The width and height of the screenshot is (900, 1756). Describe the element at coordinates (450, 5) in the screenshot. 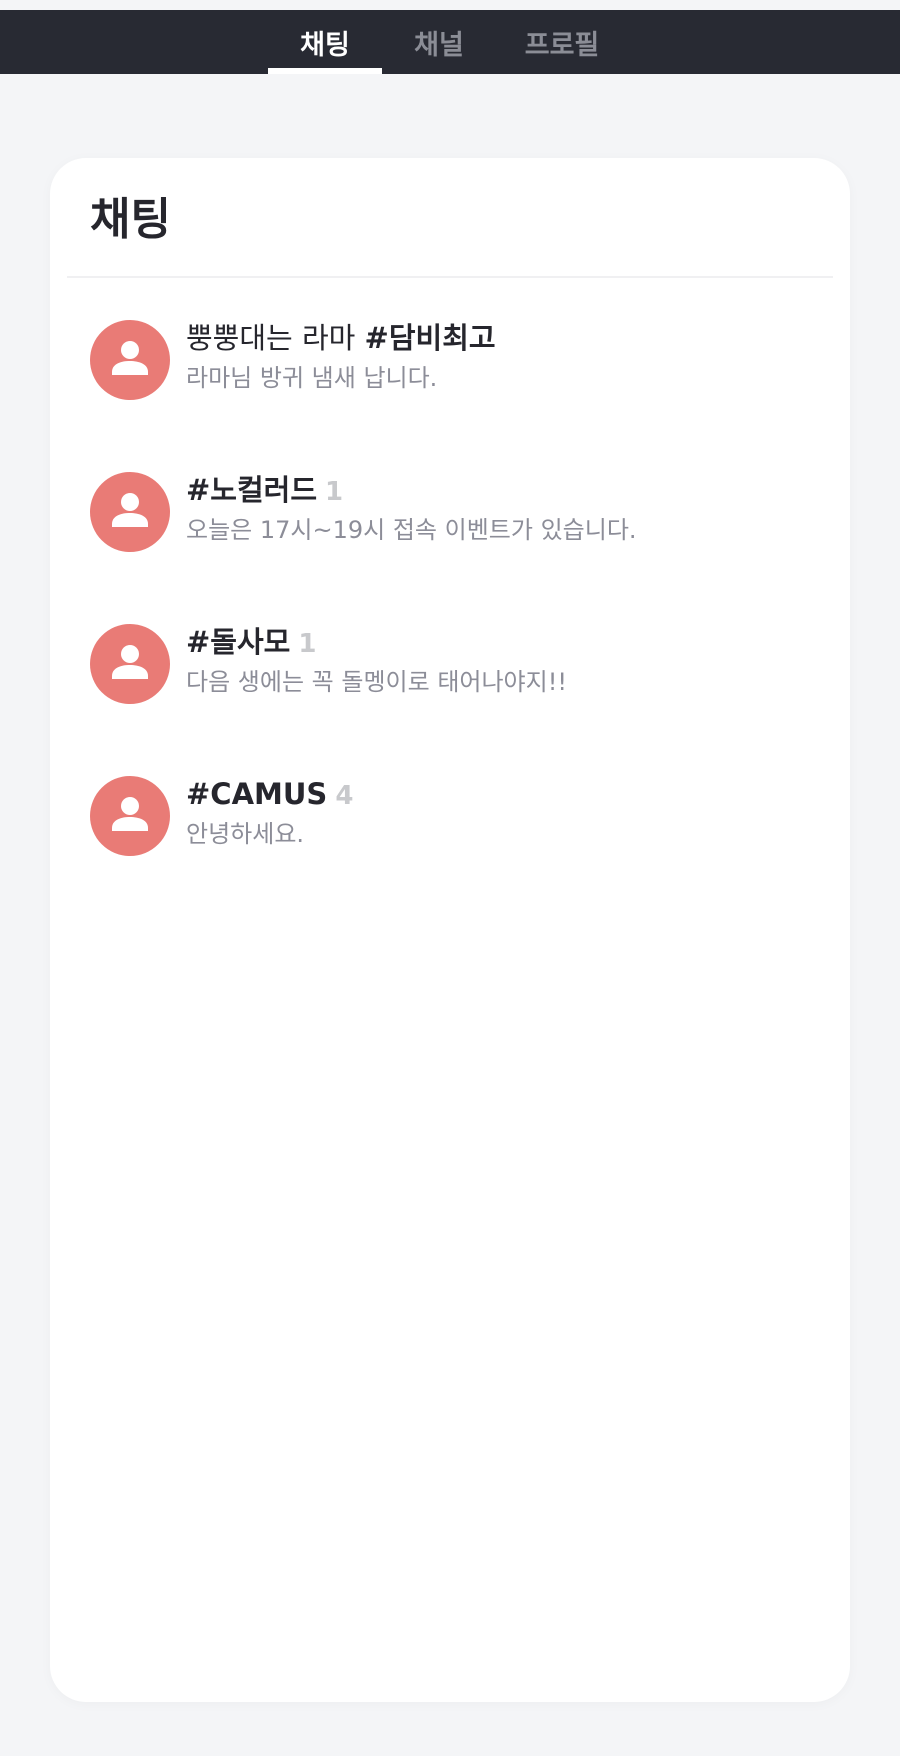

I see `top-strip` at that location.